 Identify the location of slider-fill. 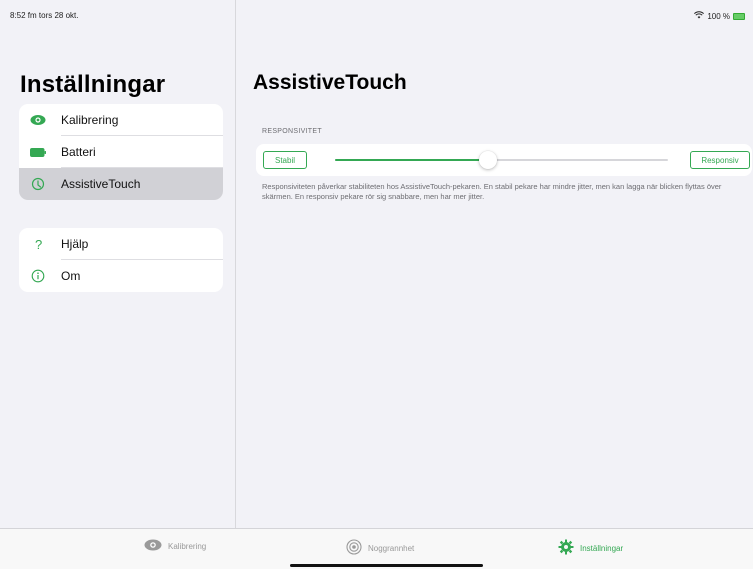
(412, 160).